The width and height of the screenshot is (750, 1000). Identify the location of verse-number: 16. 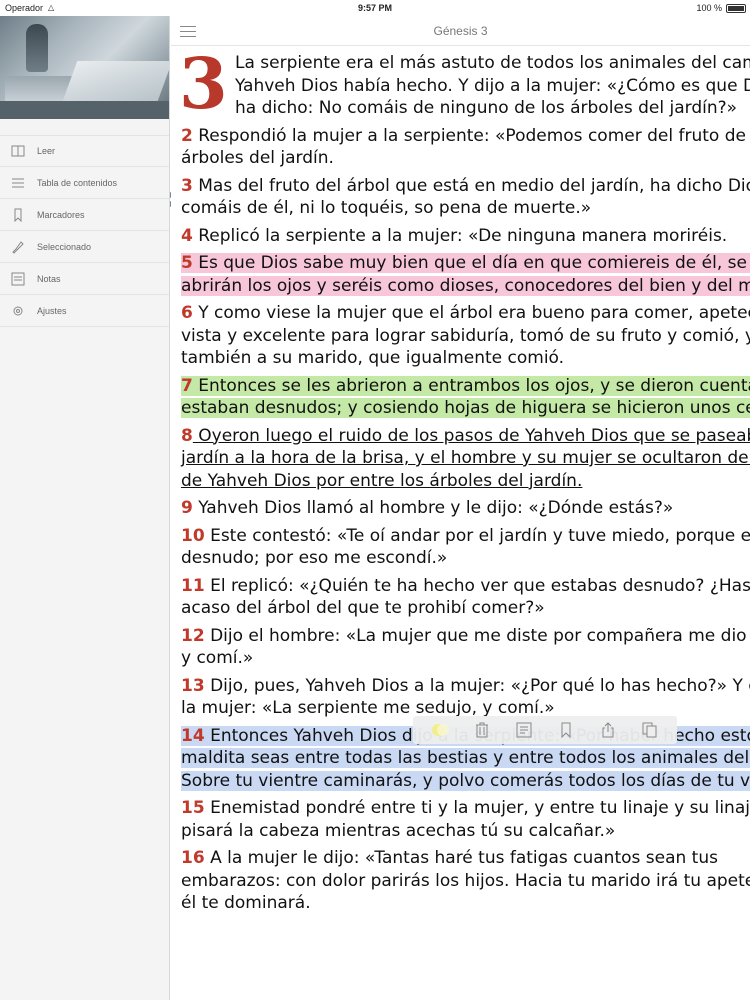
(193, 858).